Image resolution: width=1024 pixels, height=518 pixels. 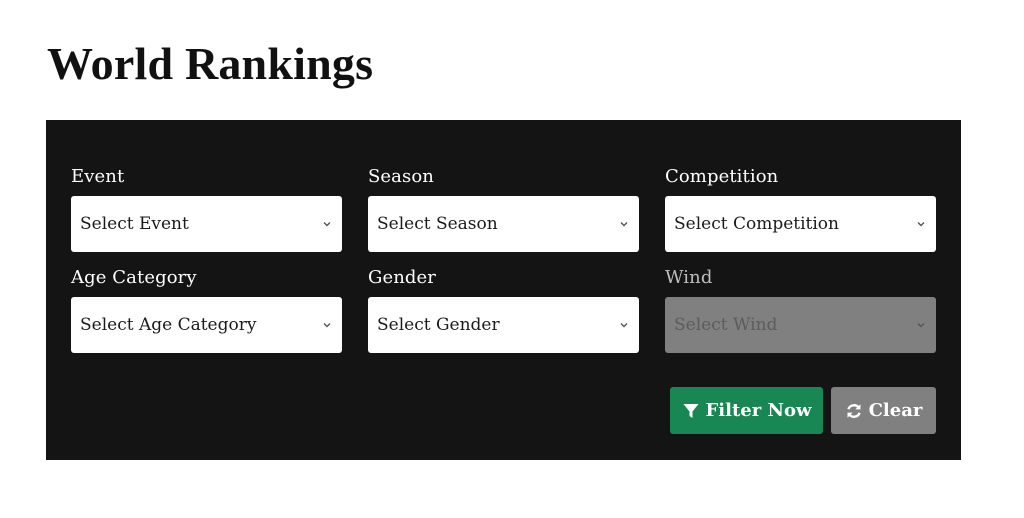 I want to click on gender-field: Gender Select Gender, so click(x=503, y=310).